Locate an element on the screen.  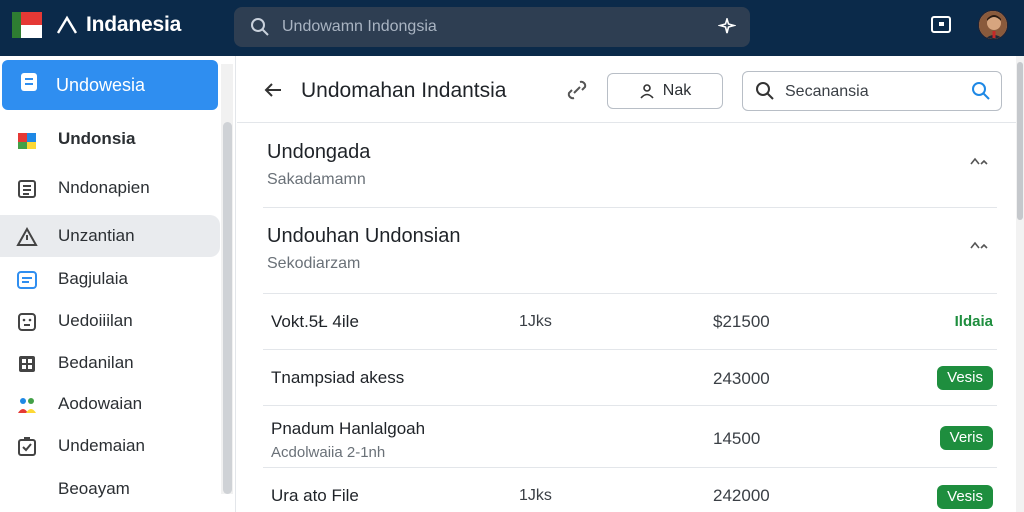
section-title: Undouhan Undonsian is located at coordinates (364, 236).